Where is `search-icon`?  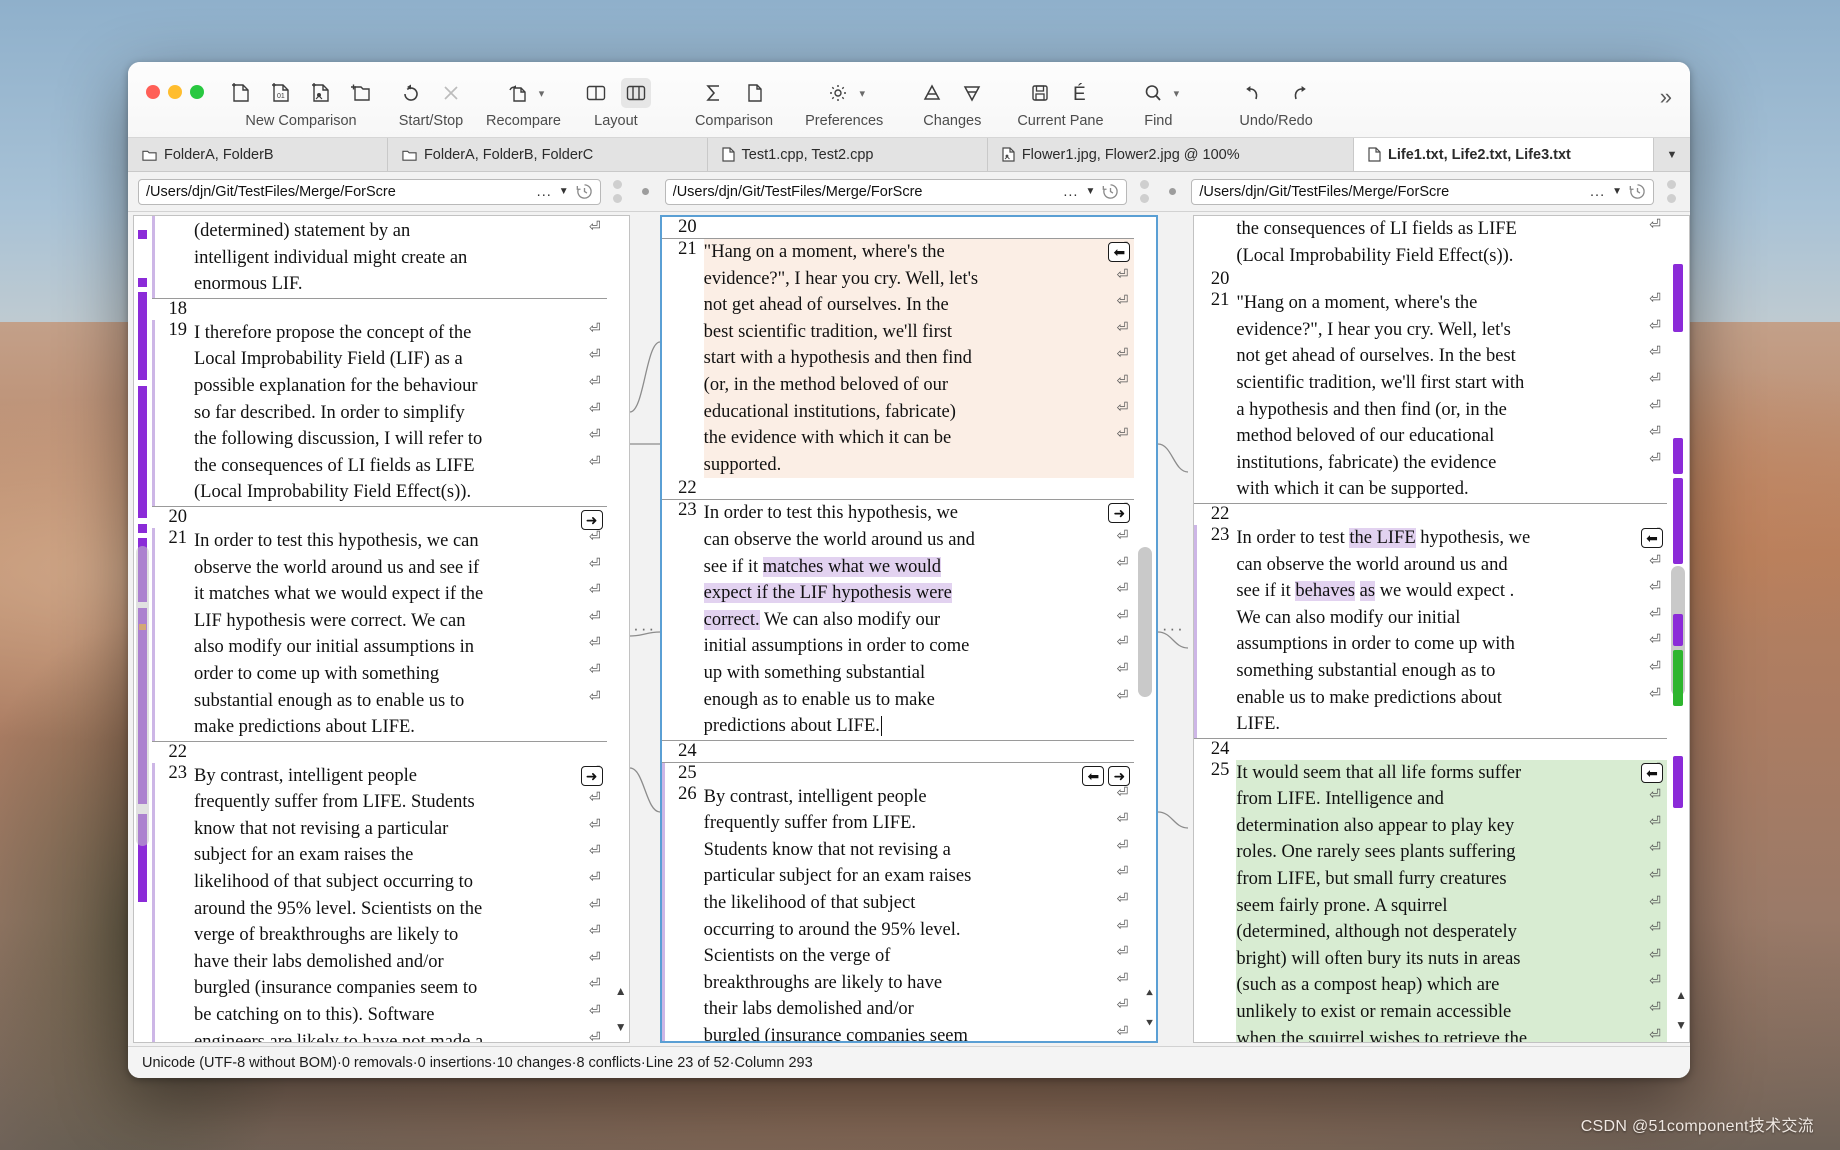 search-icon is located at coordinates (1153, 93).